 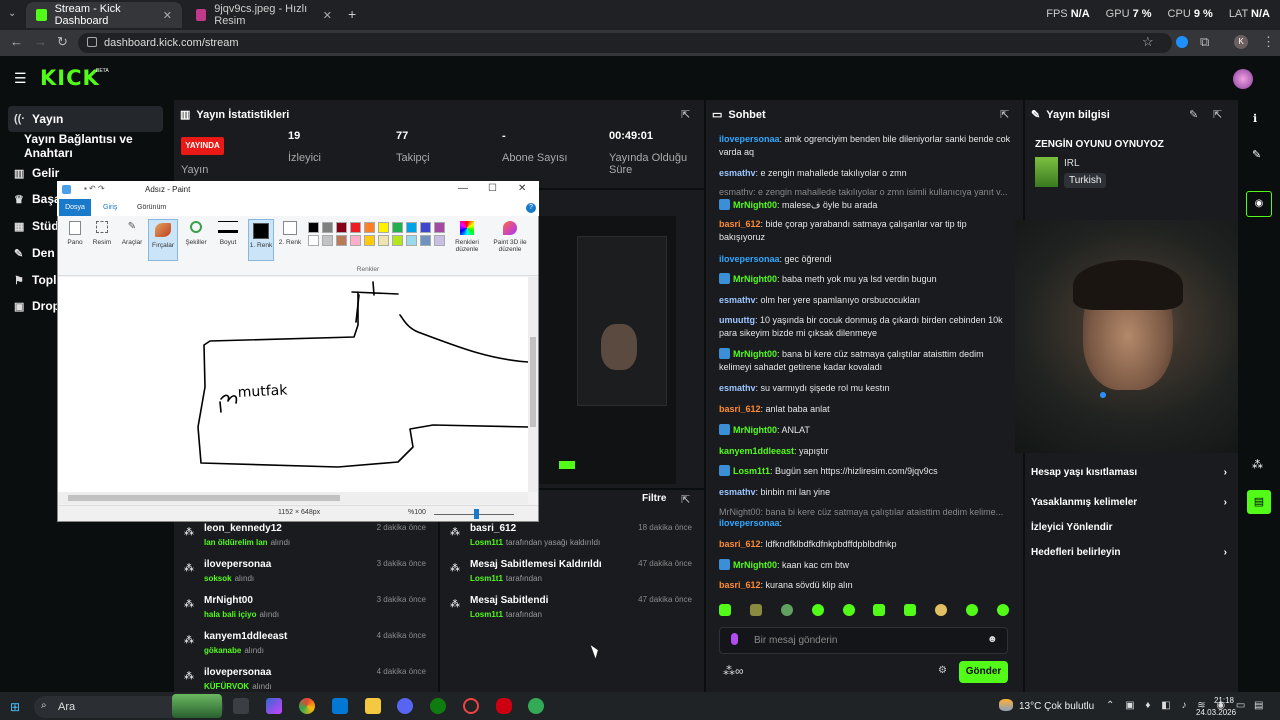 I want to click on edit-pencil-icon: ✎, so click(x=1193, y=114).